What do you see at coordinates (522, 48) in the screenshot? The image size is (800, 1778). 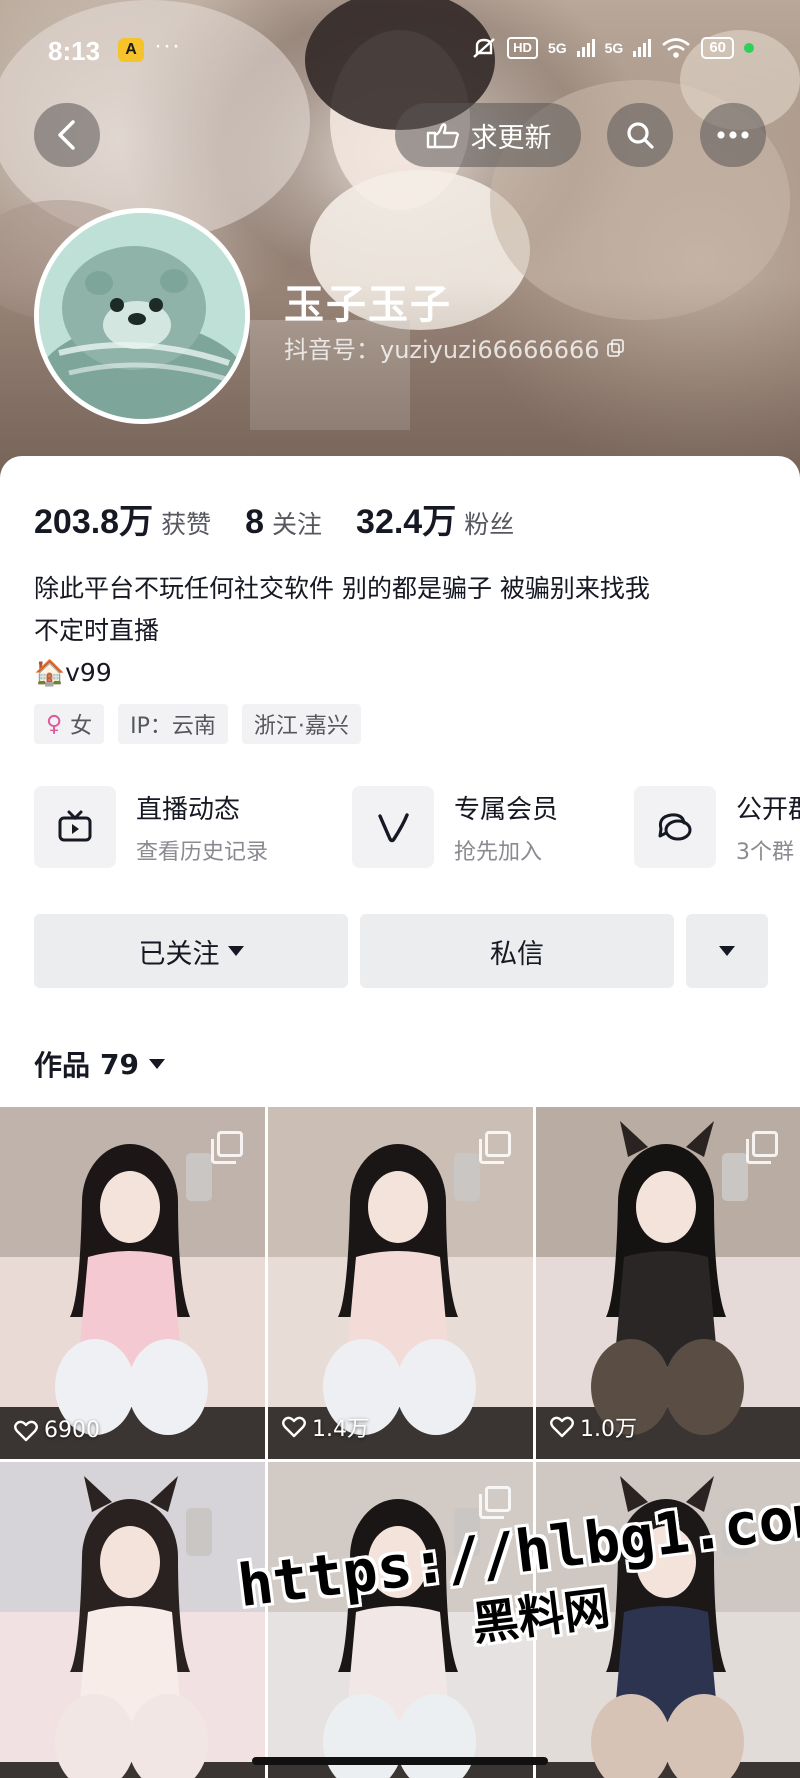 I see `hd-badge: HD` at bounding box center [522, 48].